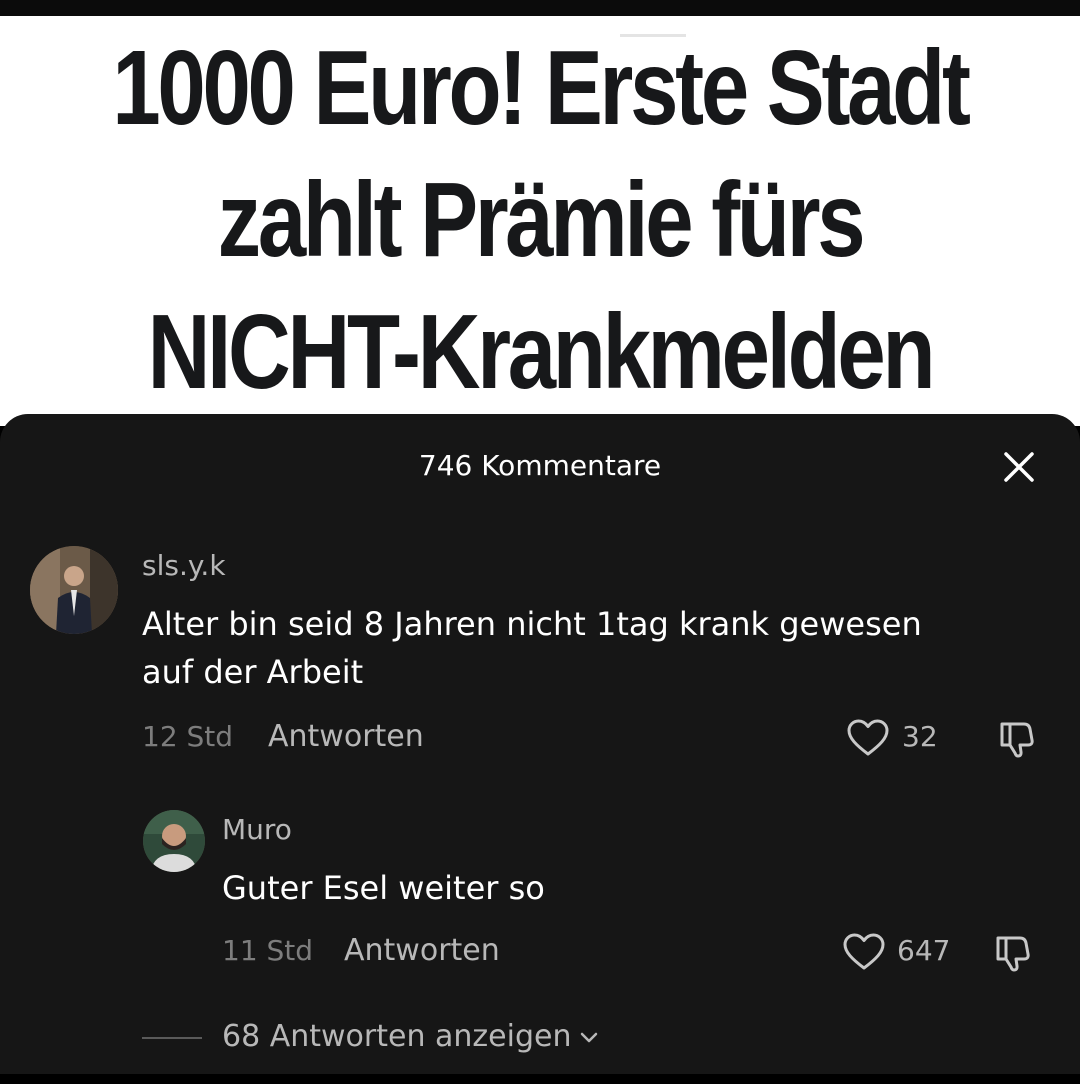 The width and height of the screenshot is (1080, 1084). What do you see at coordinates (257, 830) in the screenshot?
I see `reply-username: Muro` at bounding box center [257, 830].